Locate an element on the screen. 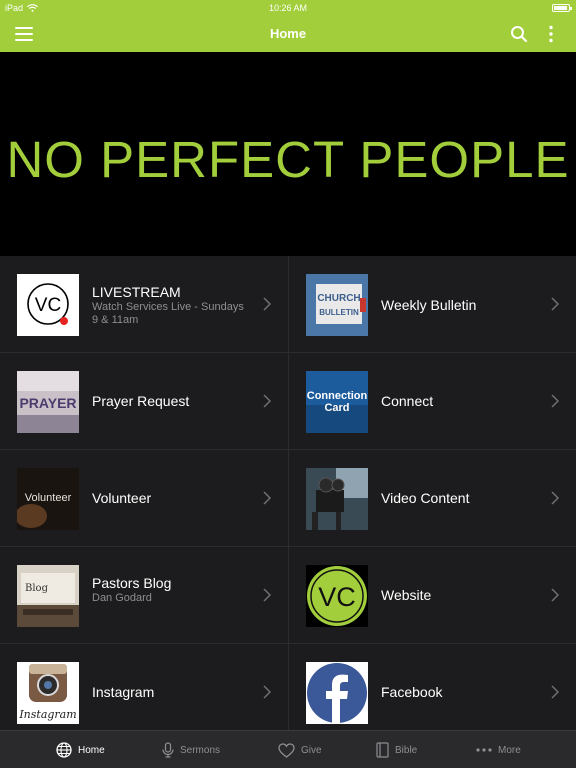 This screenshot has width=576, height=768. tile-label: Website is located at coordinates (406, 595).